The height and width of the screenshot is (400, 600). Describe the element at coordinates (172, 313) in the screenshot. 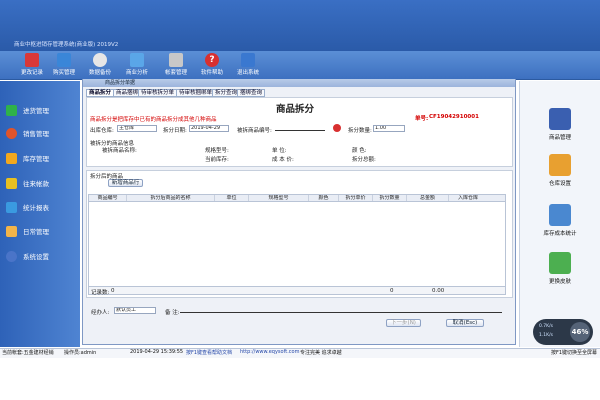

I see `remark-label: 备 注:` at that location.